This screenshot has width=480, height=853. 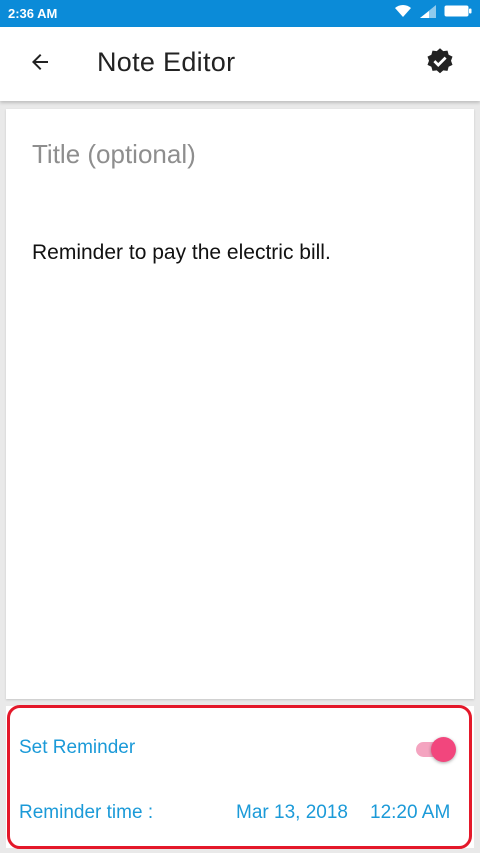 I want to click on battery-icon, so click(x=458, y=13).